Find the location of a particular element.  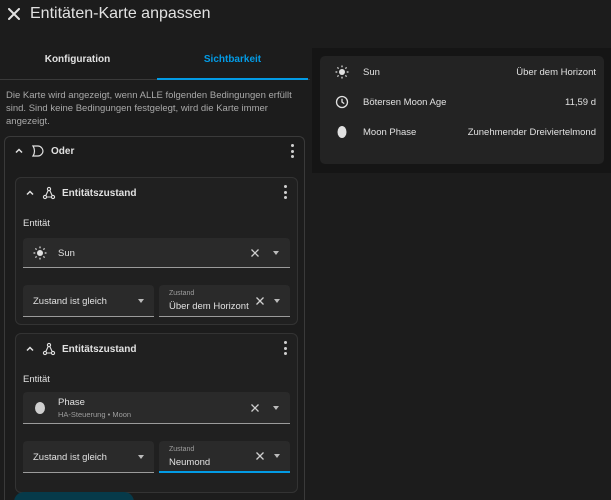

or-card-title: Oder is located at coordinates (63, 151).